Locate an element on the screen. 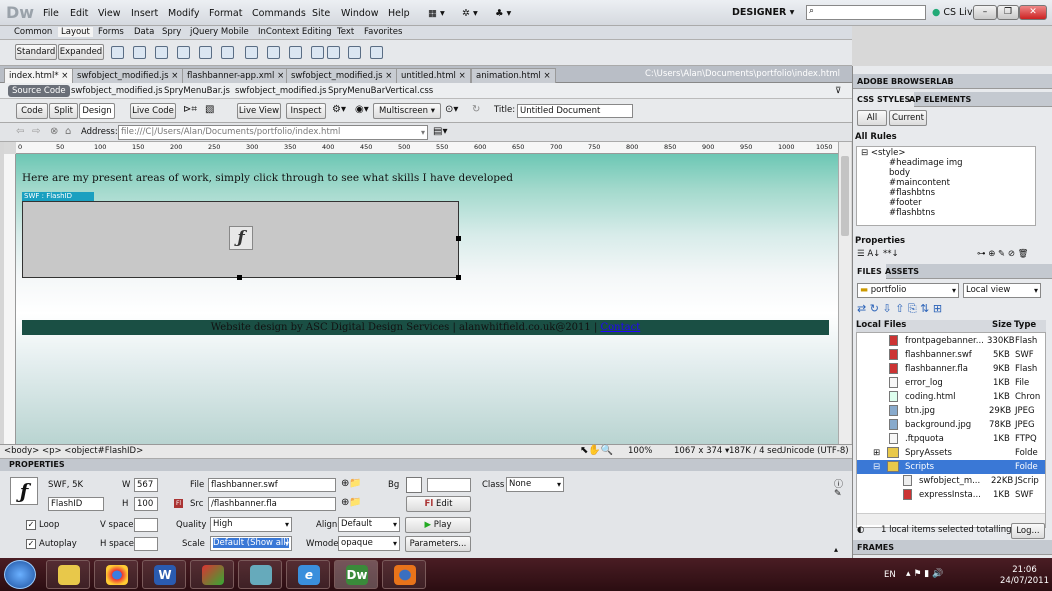 The width and height of the screenshot is (1052, 591). doc-tab-animation: animation.html × is located at coordinates (513, 75).